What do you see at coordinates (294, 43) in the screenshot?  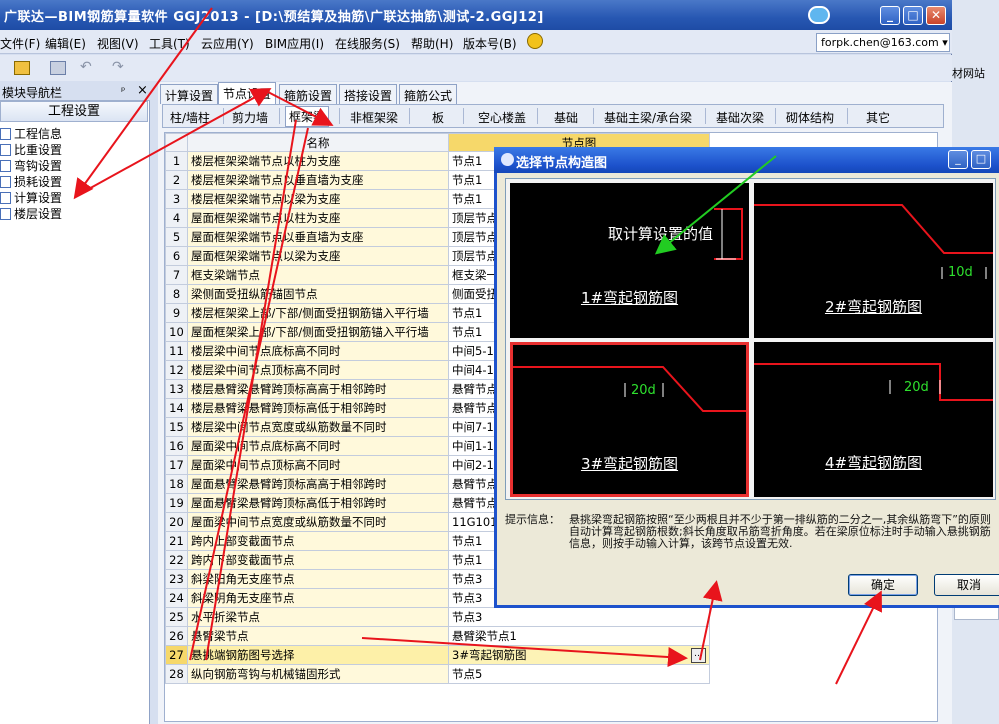 I see `menu-bim: BIM应用(I)` at bounding box center [294, 43].